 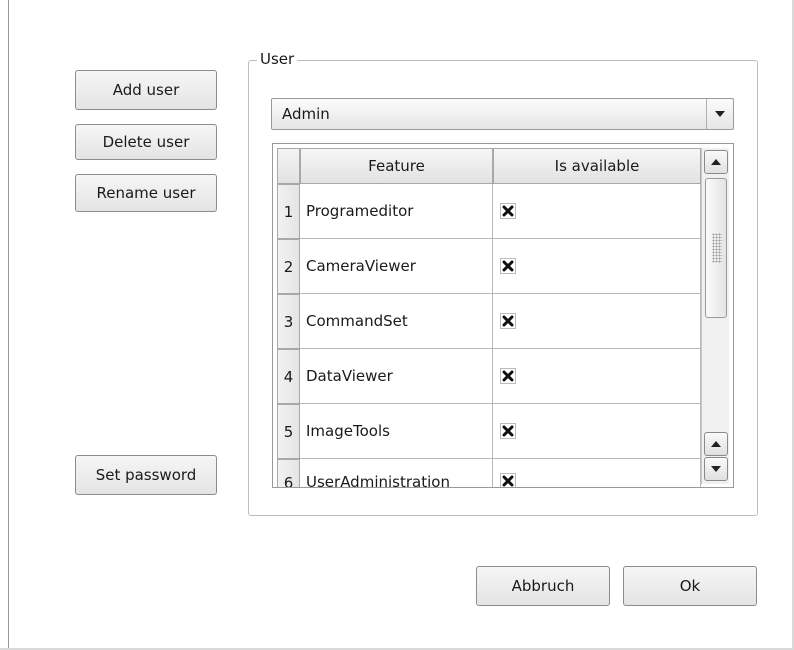 What do you see at coordinates (288, 266) in the screenshot?
I see `row-header: 2` at bounding box center [288, 266].